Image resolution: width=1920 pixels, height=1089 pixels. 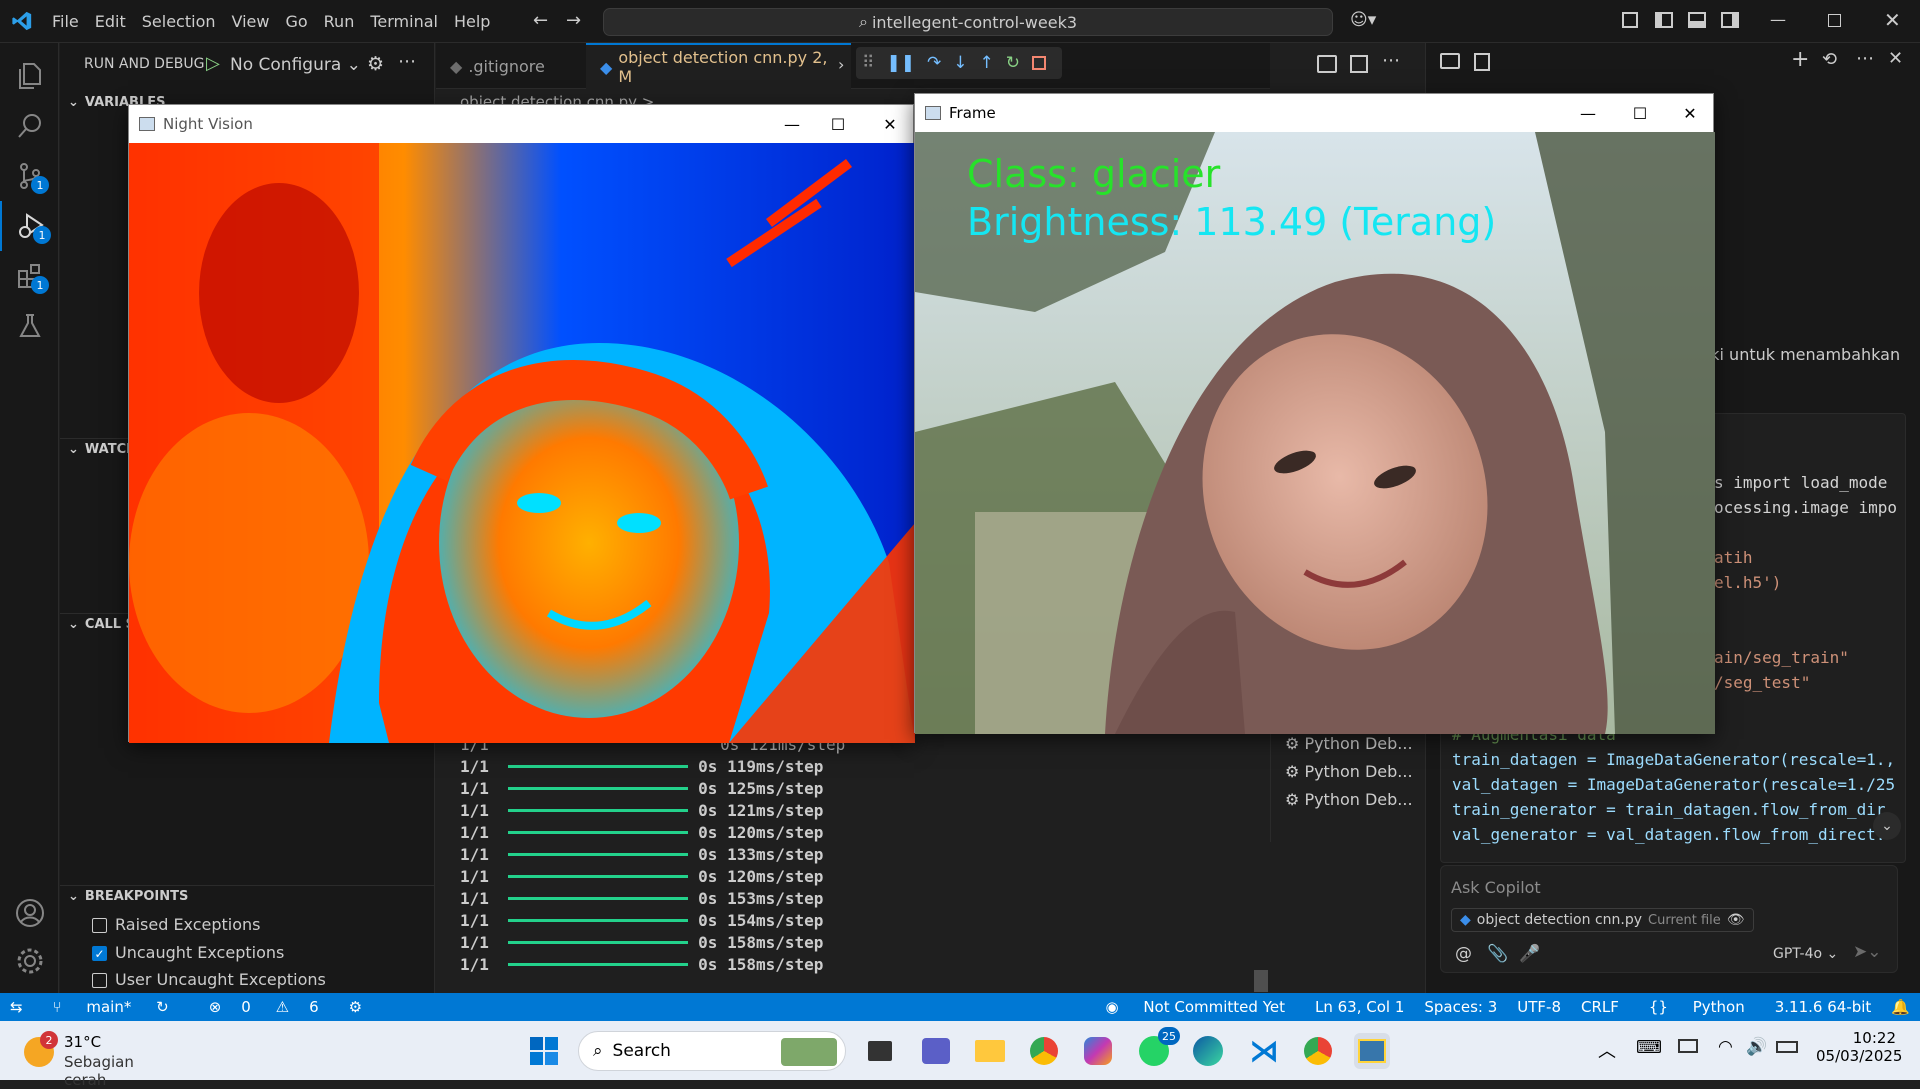 I want to click on current-file-chip: ◆ object detection cnn.py Current file 👁, so click(x=1602, y=920).